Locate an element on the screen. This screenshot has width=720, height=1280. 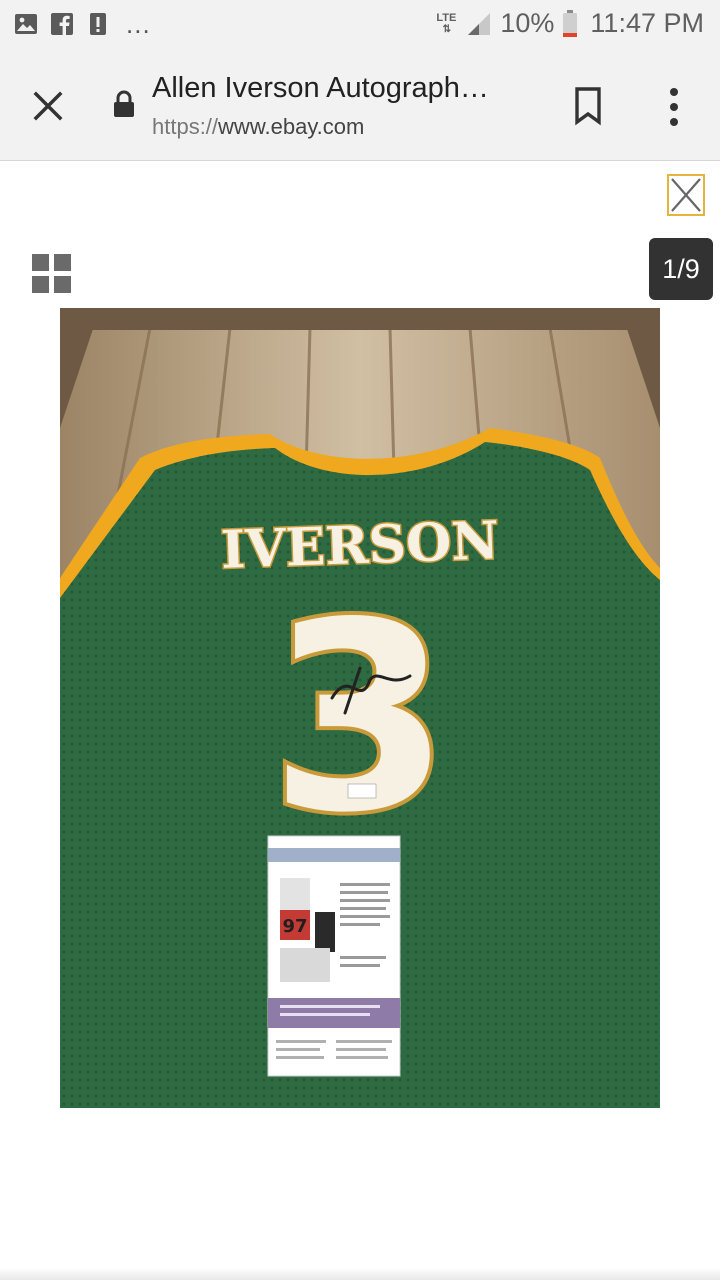
url-scheme: https:// is located at coordinates (185, 126).